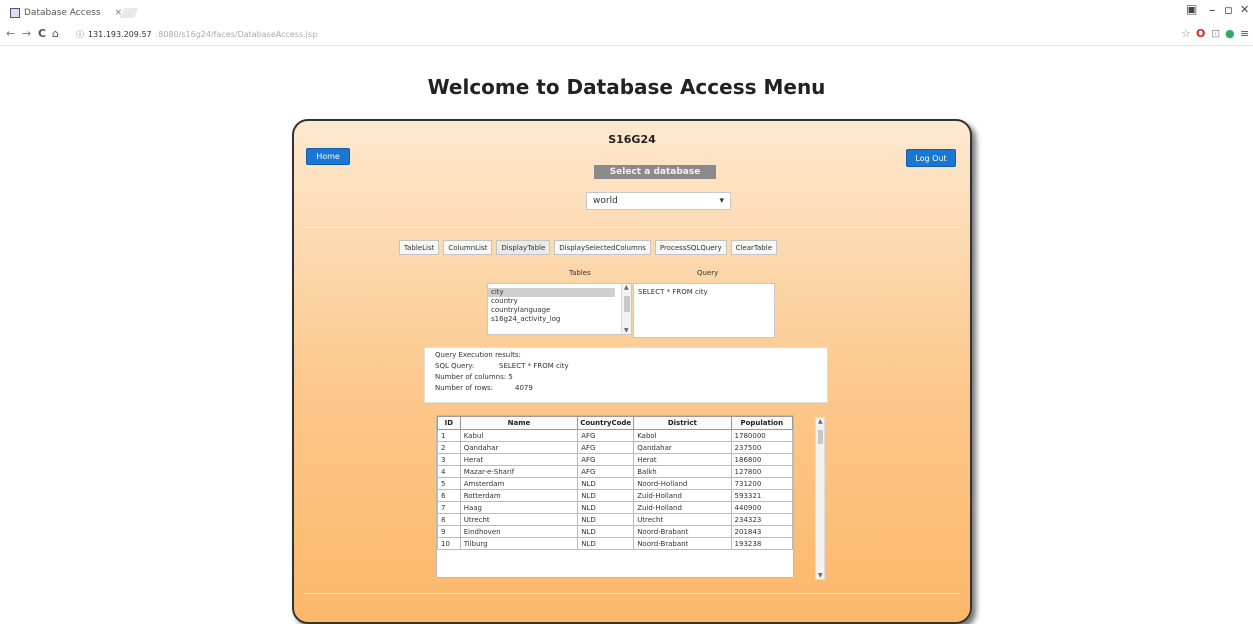 Image resolution: width=1253 pixels, height=624 pixels. I want to click on close-window-icon: ✕, so click(1244, 9).